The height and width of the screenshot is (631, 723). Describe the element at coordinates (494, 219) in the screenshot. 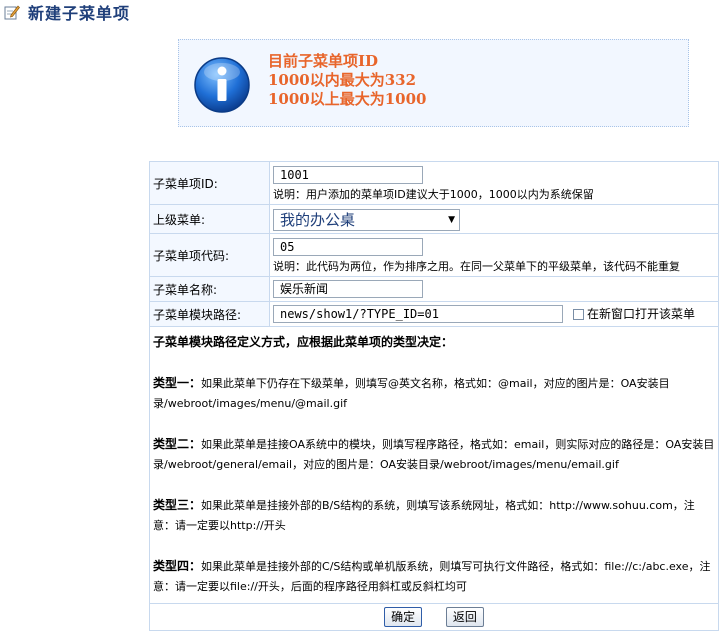

I see `value-parent: 我的办公桌 ▼` at that location.